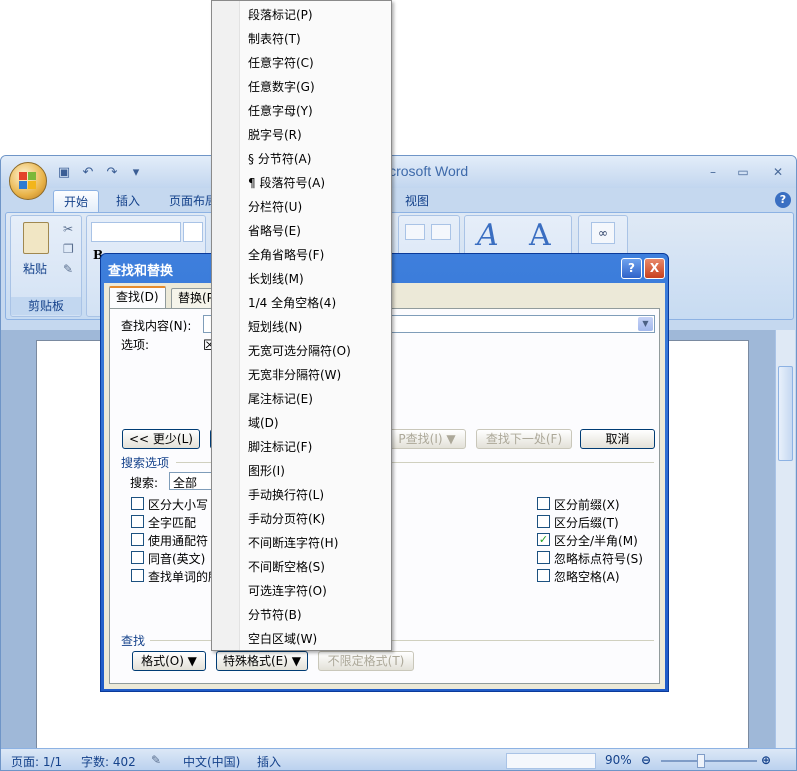 This screenshot has height=771, width=797. Describe the element at coordinates (112, 173) in the screenshot. I see `redo-icon: ↷` at that location.